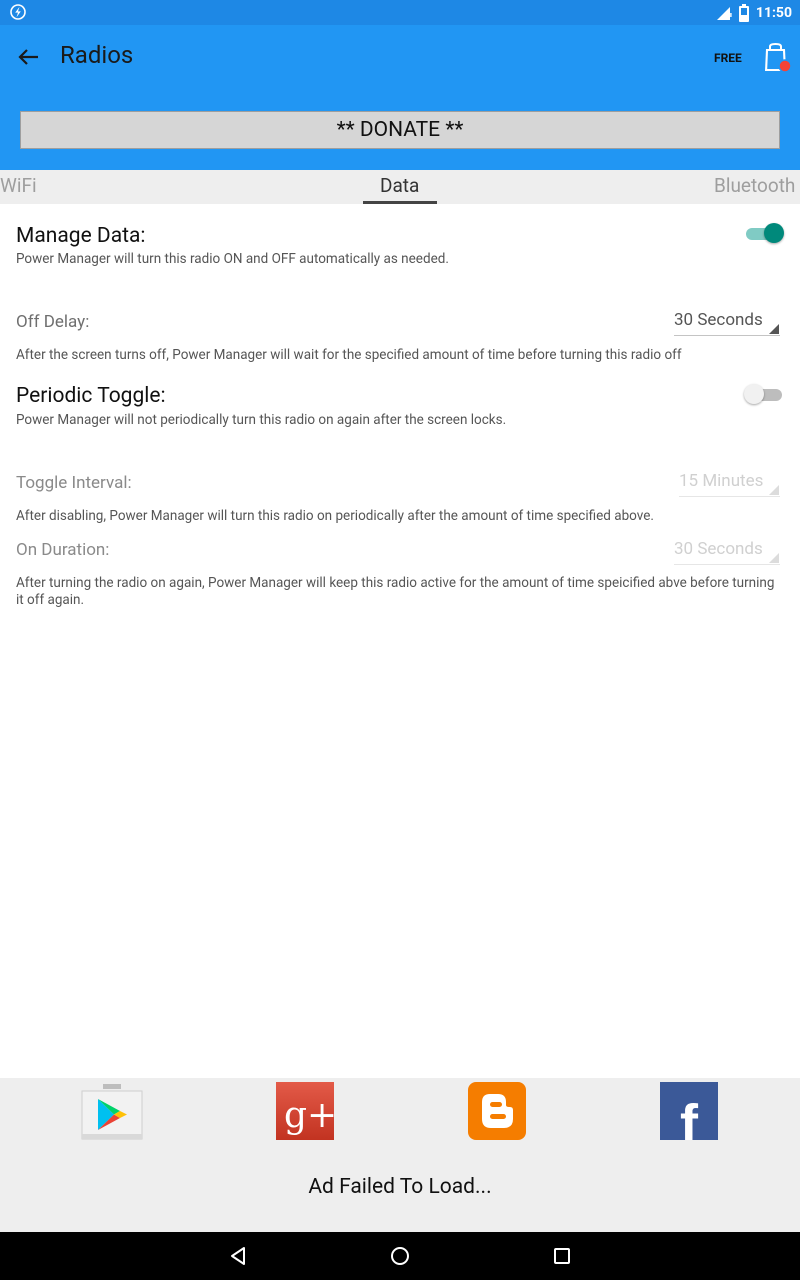  What do you see at coordinates (743, 13) in the screenshot?
I see `battery-icon` at bounding box center [743, 13].